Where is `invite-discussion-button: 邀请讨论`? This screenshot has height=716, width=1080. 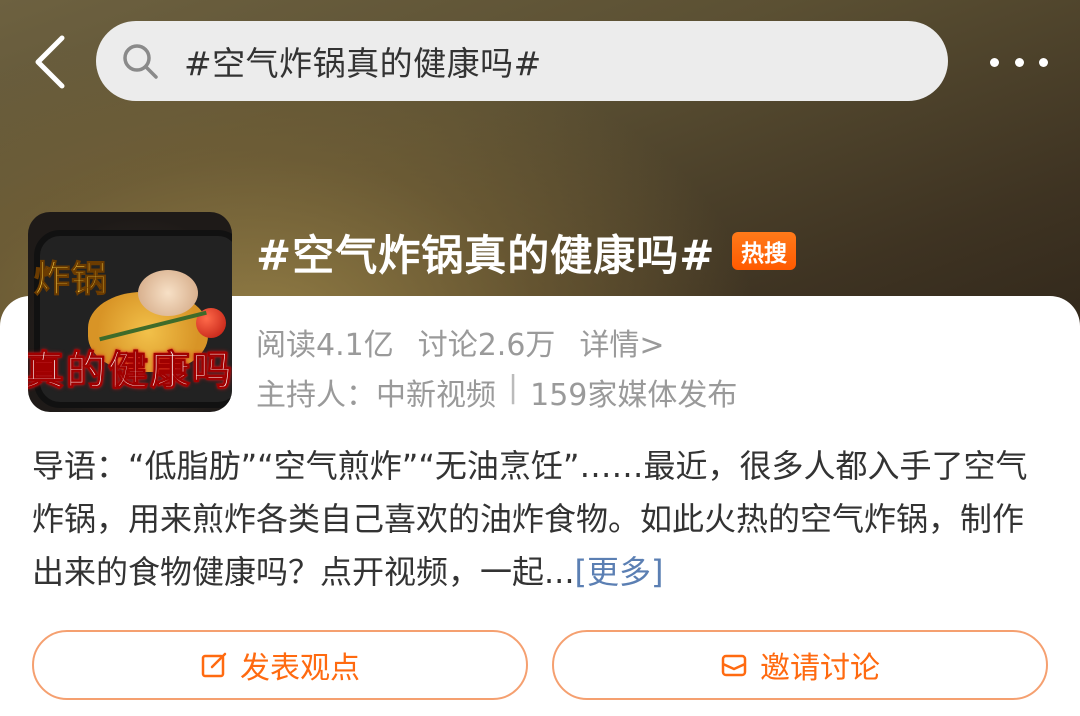
invite-discussion-button: 邀请讨论 is located at coordinates (800, 665).